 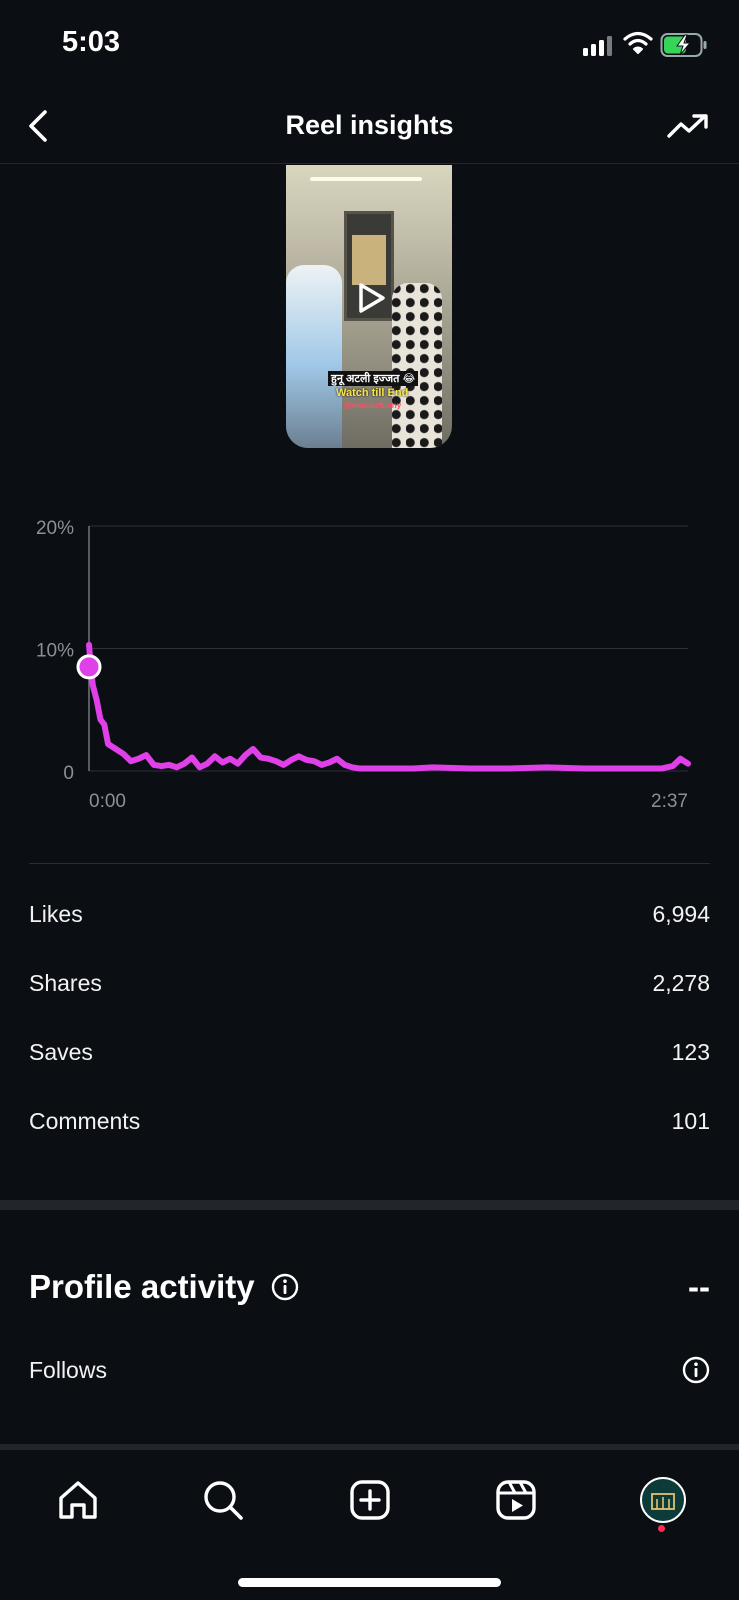 I want to click on profile-avatar, so click(x=663, y=1500).